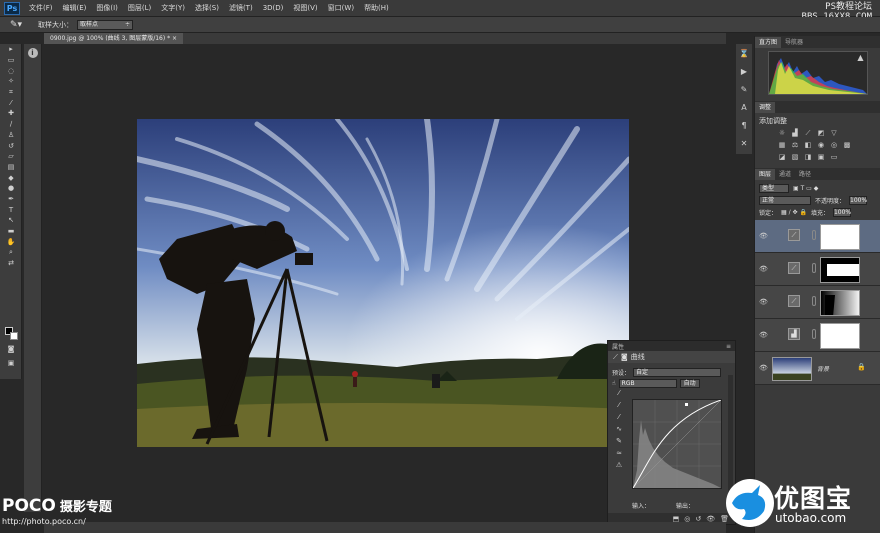  What do you see at coordinates (619, 443) in the screenshot?
I see `pencil-curve-icon: ✎` at bounding box center [619, 443].